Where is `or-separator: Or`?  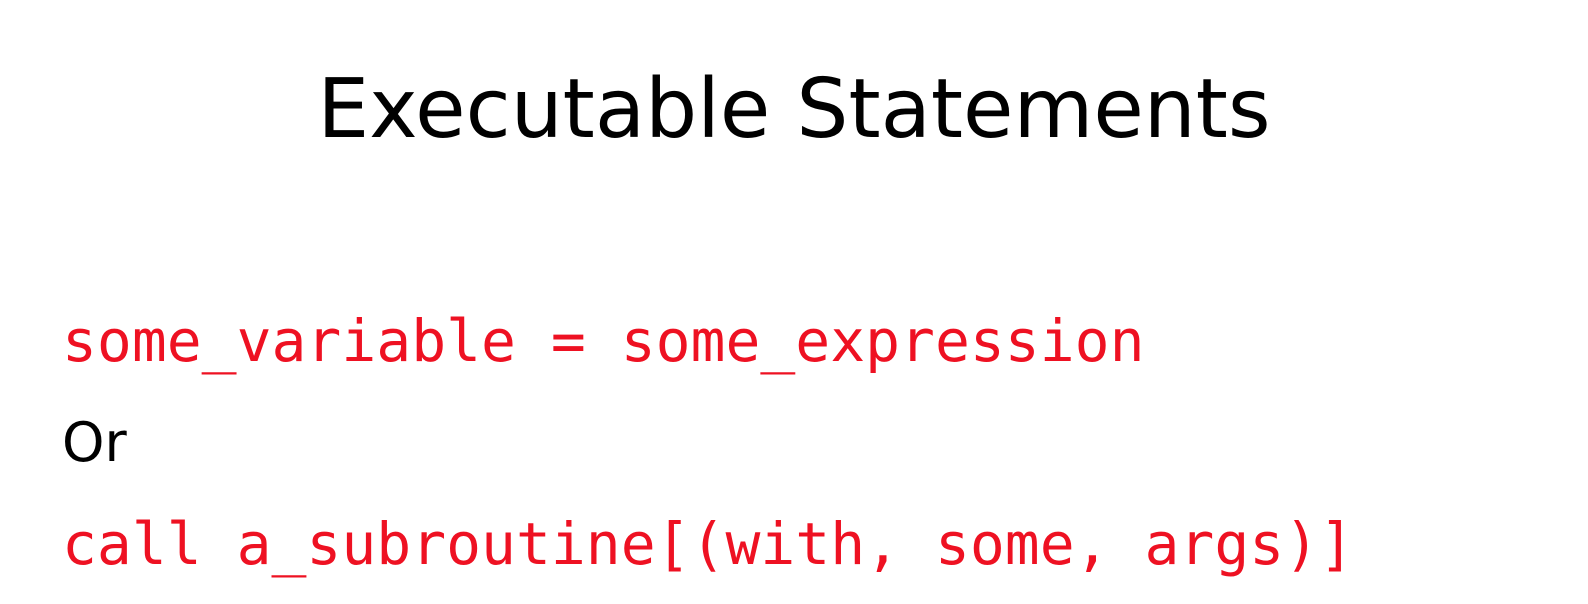 or-separator: Or is located at coordinates (94, 442).